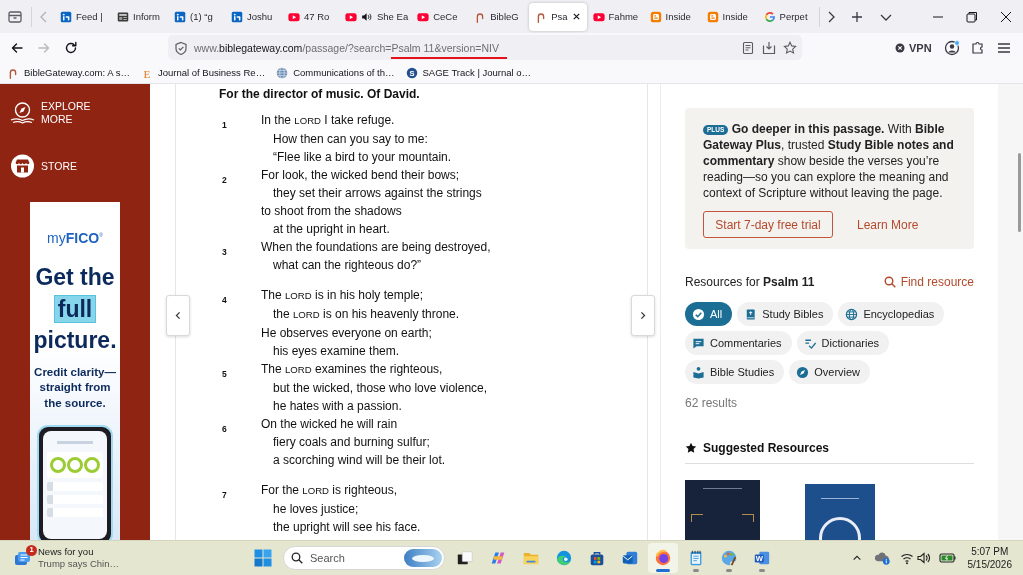 The width and height of the screenshot is (1023, 575). What do you see at coordinates (913, 47) in the screenshot?
I see `vpn-button: VPN` at bounding box center [913, 47].